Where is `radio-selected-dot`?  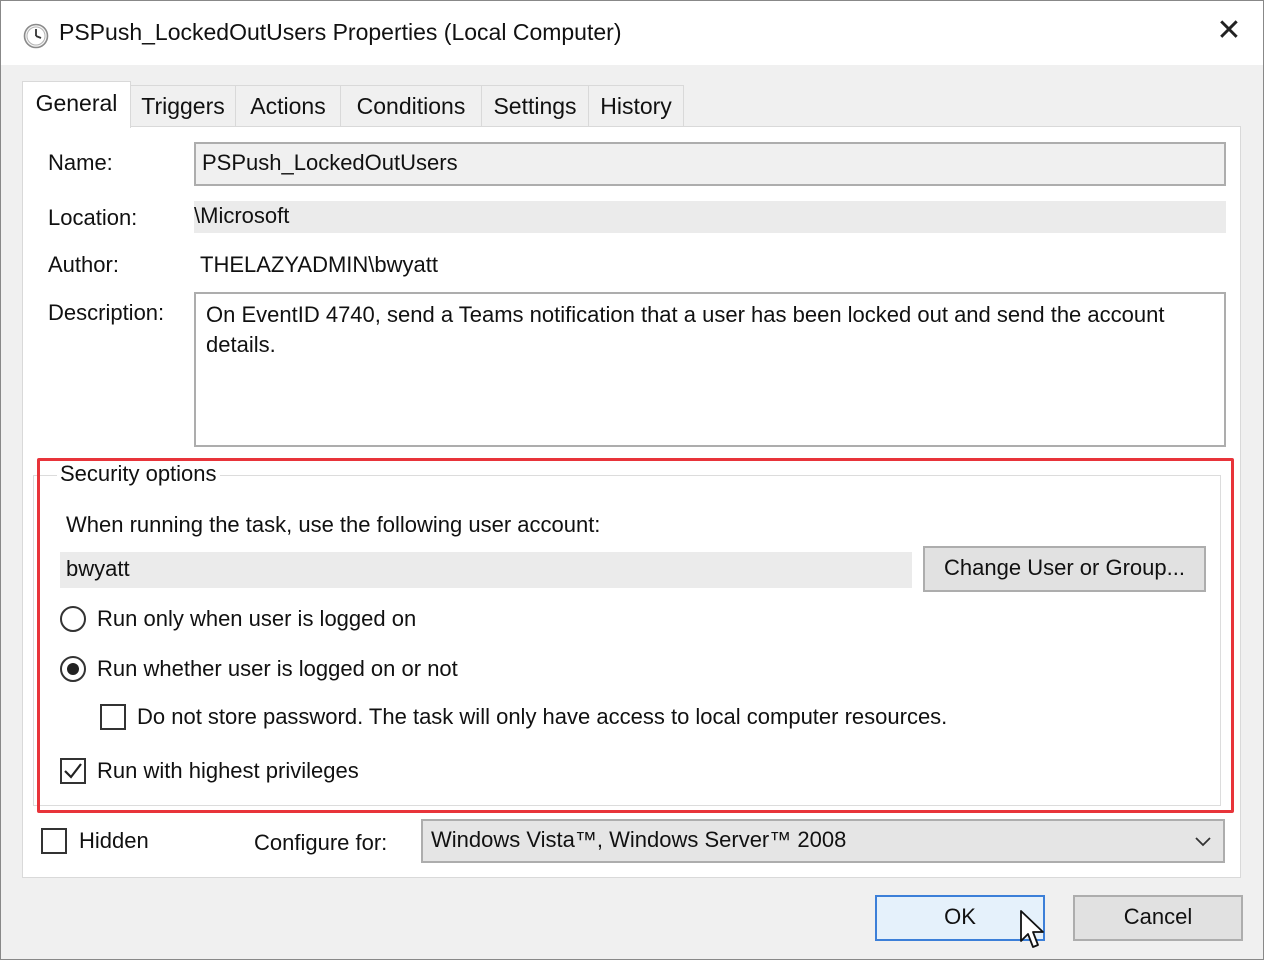
radio-selected-dot is located at coordinates (73, 669).